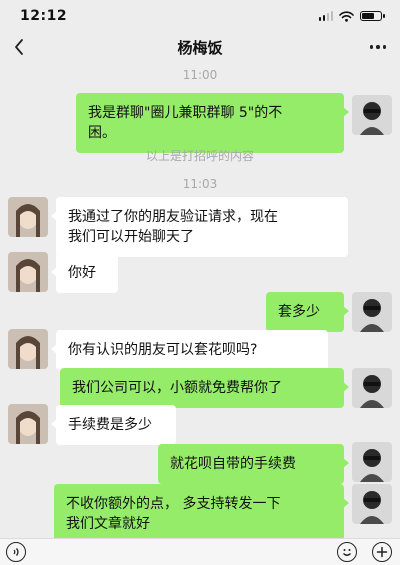 This screenshot has height=565, width=400. What do you see at coordinates (173, 217) in the screenshot?
I see `message-line: 我通过了你的朋友验证请求，现在` at bounding box center [173, 217].